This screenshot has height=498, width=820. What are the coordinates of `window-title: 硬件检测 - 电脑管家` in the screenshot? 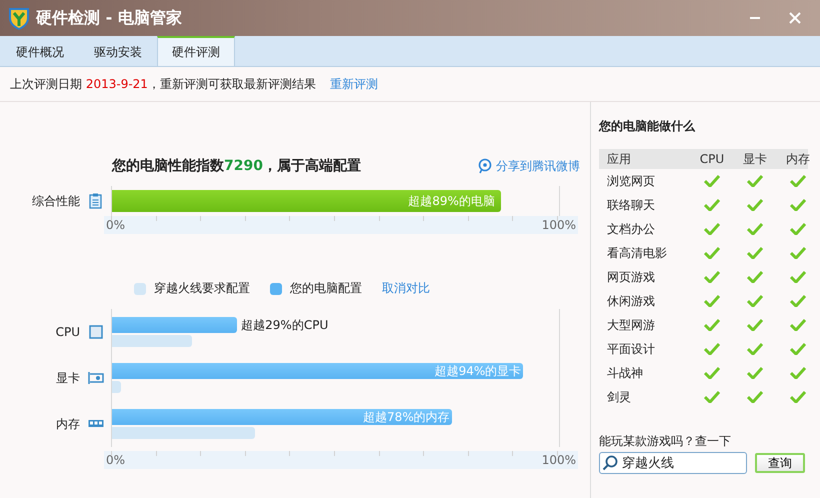 It's located at (109, 18).